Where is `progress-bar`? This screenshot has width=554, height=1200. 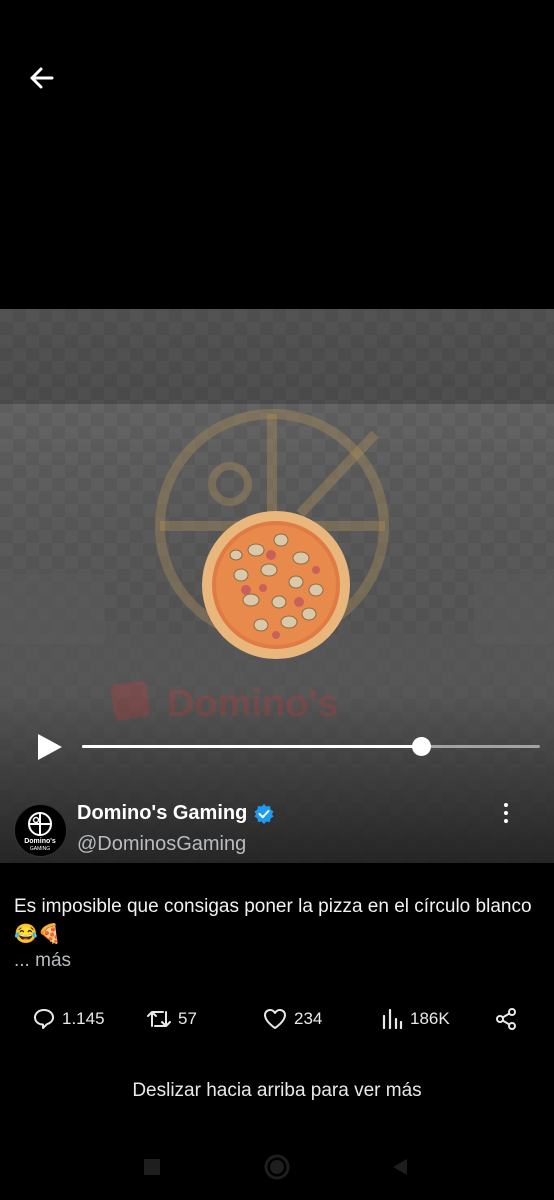 progress-bar is located at coordinates (311, 746).